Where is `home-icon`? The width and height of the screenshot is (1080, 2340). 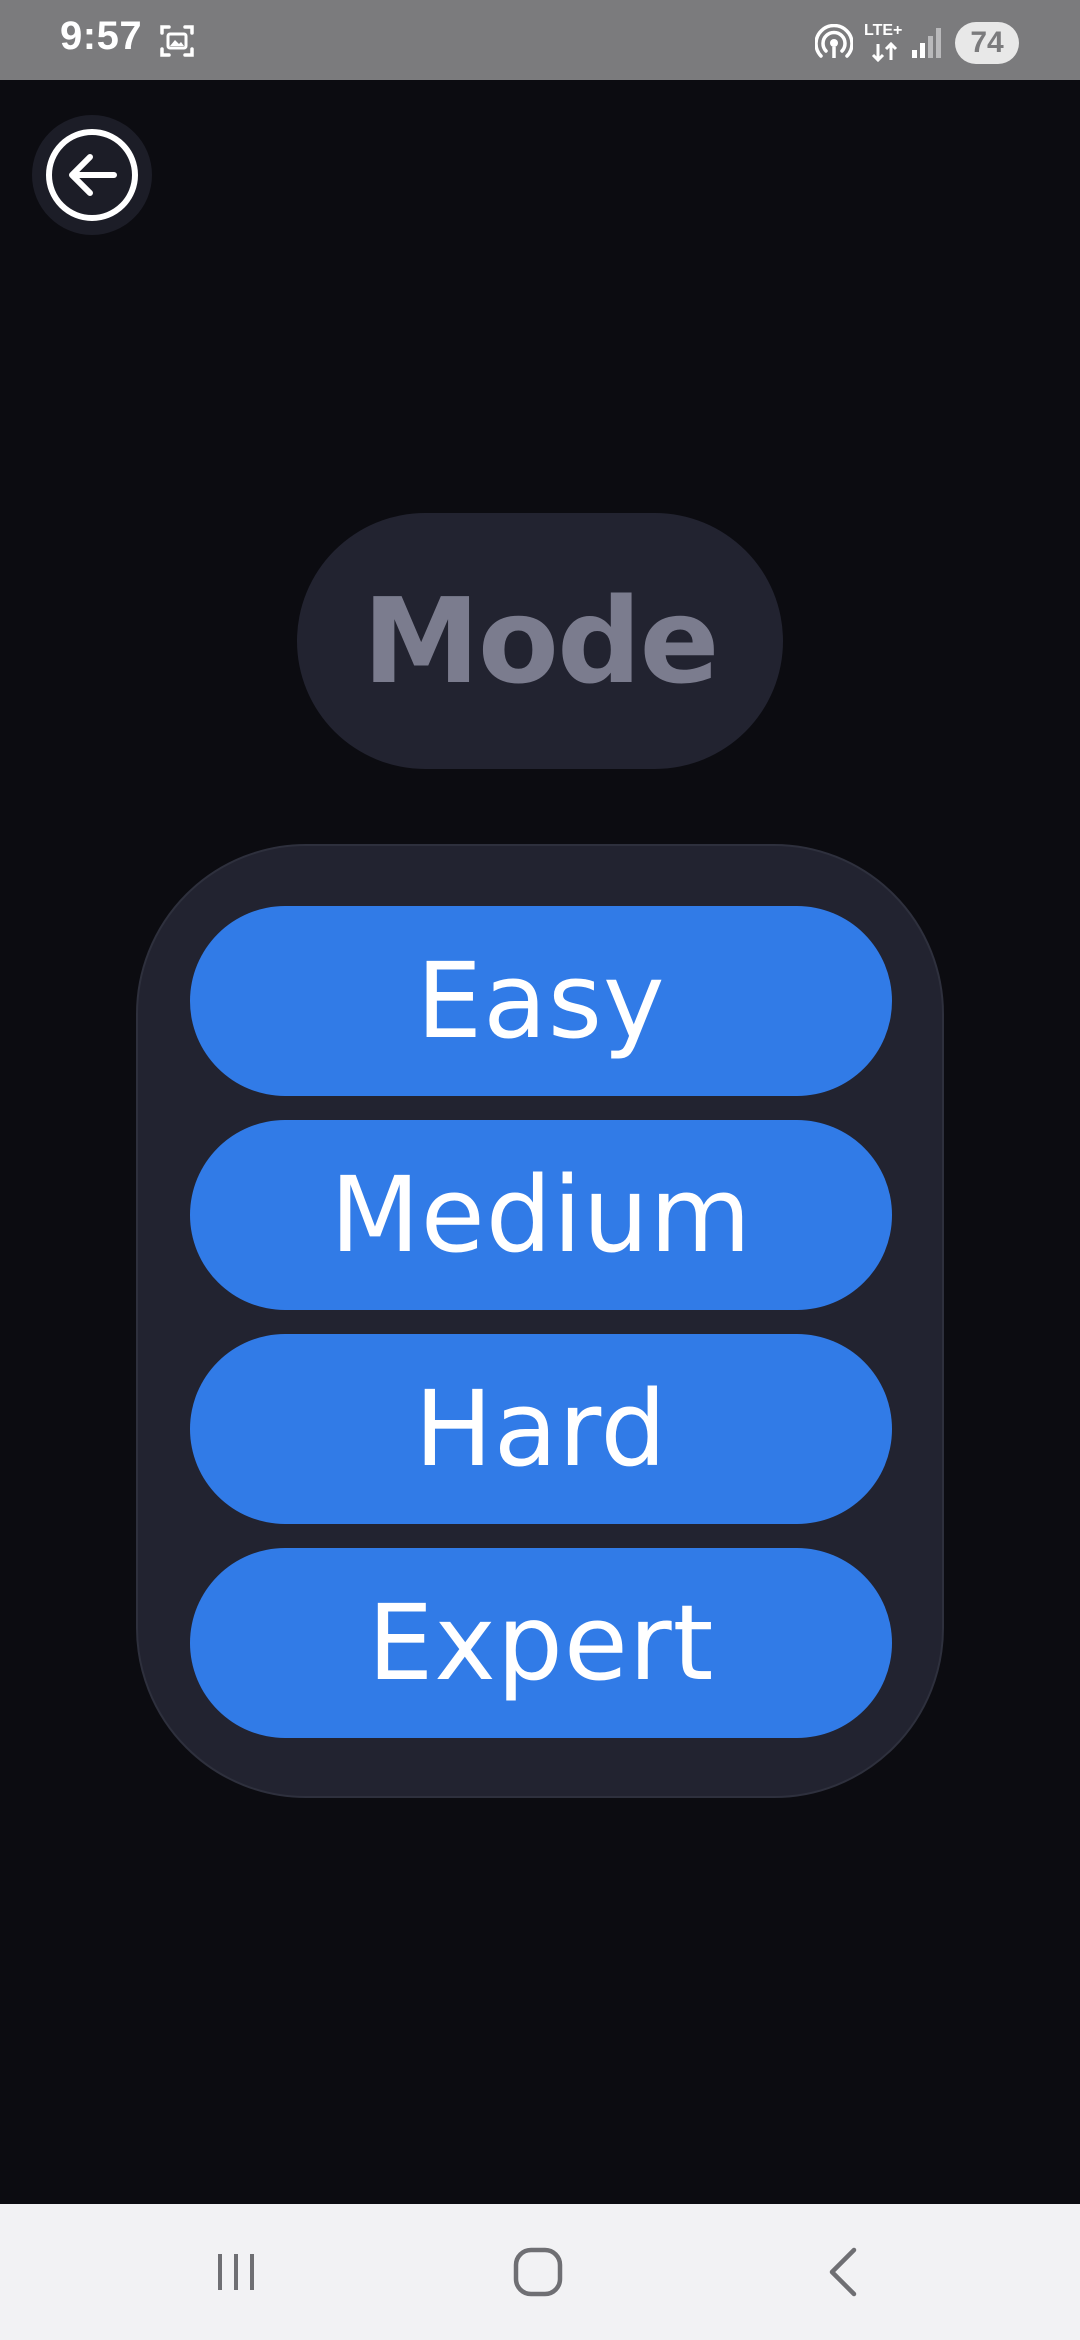 home-icon is located at coordinates (538, 2272).